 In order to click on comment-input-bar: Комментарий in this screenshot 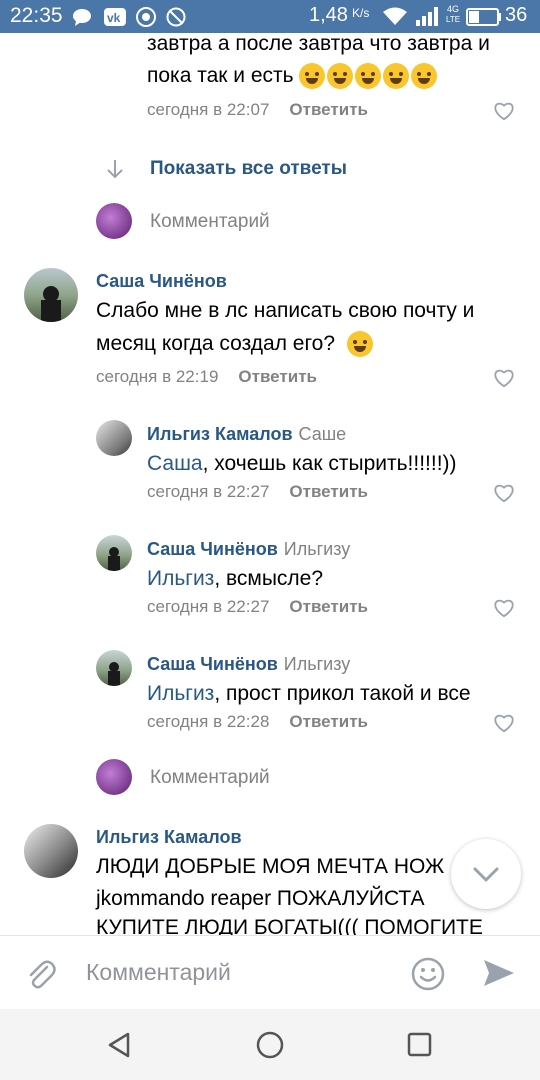, I will do `click(270, 972)`.